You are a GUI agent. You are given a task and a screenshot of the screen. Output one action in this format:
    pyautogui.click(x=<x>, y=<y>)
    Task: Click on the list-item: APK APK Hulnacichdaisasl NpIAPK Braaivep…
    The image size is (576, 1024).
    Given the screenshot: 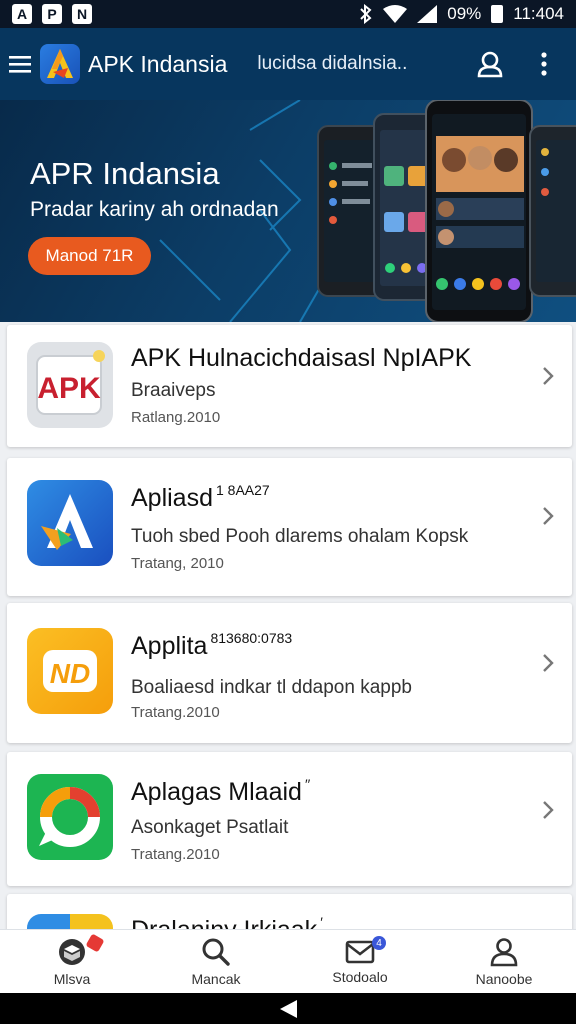 What is the action you would take?
    pyautogui.click(x=289, y=386)
    